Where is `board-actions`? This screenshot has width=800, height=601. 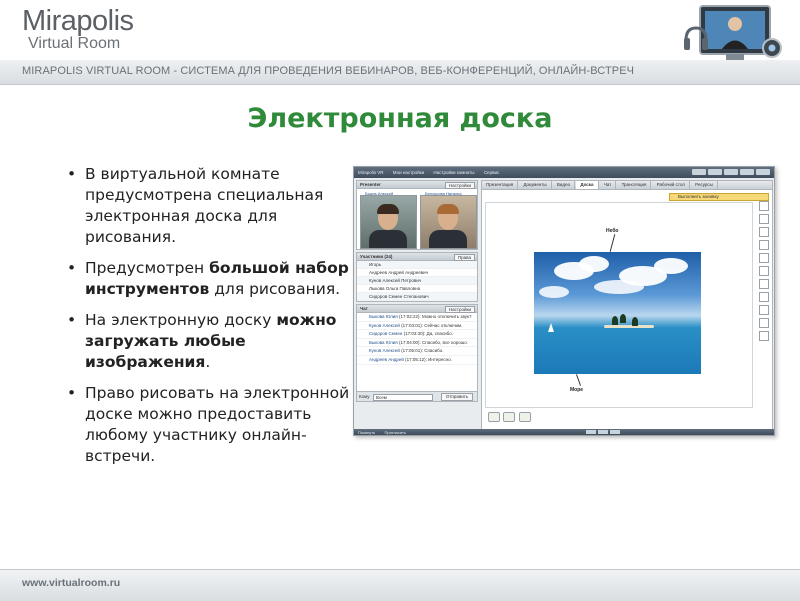
board-actions is located at coordinates (510, 417).